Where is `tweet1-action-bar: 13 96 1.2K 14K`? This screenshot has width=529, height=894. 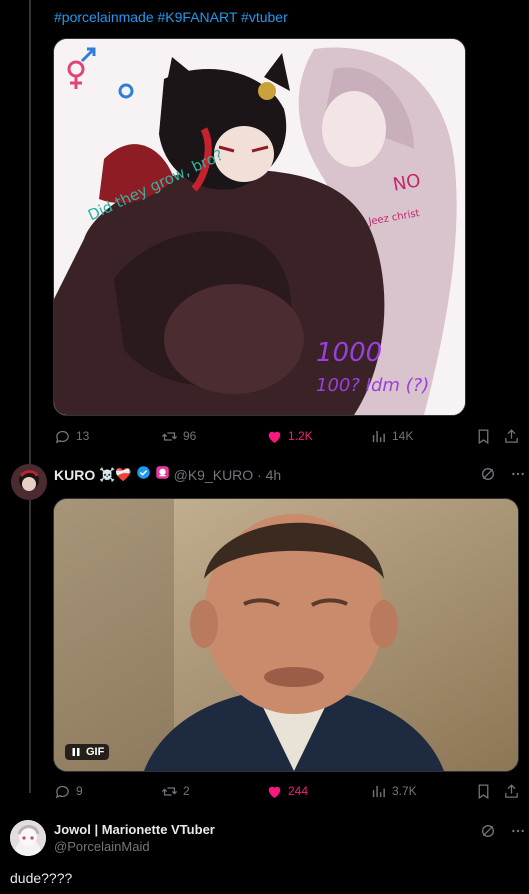 tweet1-action-bar: 13 96 1.2K 14K is located at coordinates (287, 436).